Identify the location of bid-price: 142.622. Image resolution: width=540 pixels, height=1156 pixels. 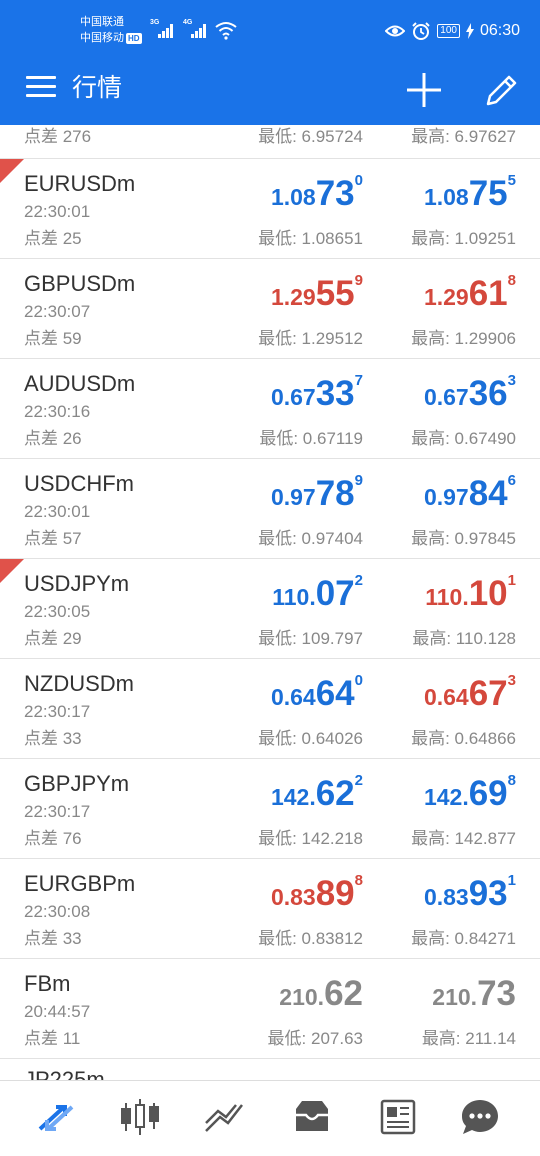
(316, 793).